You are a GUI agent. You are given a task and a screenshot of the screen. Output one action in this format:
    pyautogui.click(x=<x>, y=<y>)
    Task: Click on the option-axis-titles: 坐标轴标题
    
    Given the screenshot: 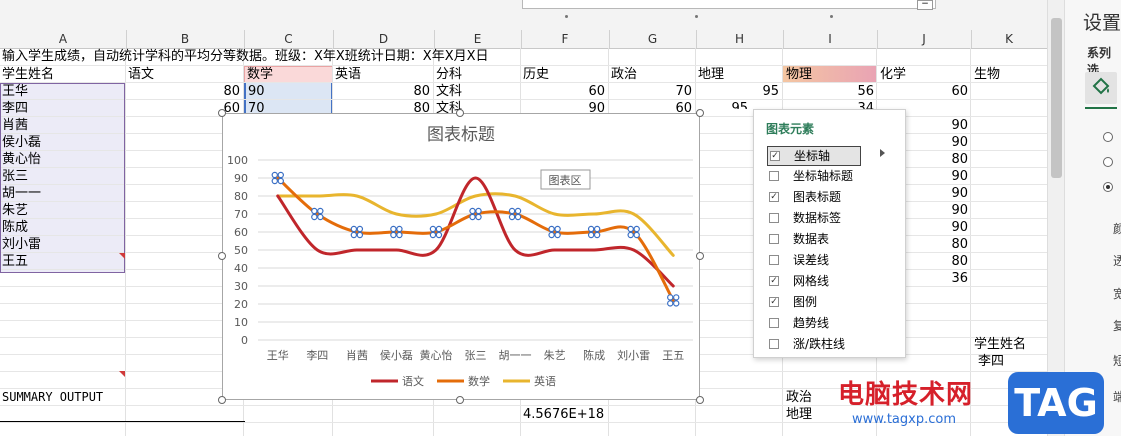 What is the action you would take?
    pyautogui.click(x=817, y=176)
    